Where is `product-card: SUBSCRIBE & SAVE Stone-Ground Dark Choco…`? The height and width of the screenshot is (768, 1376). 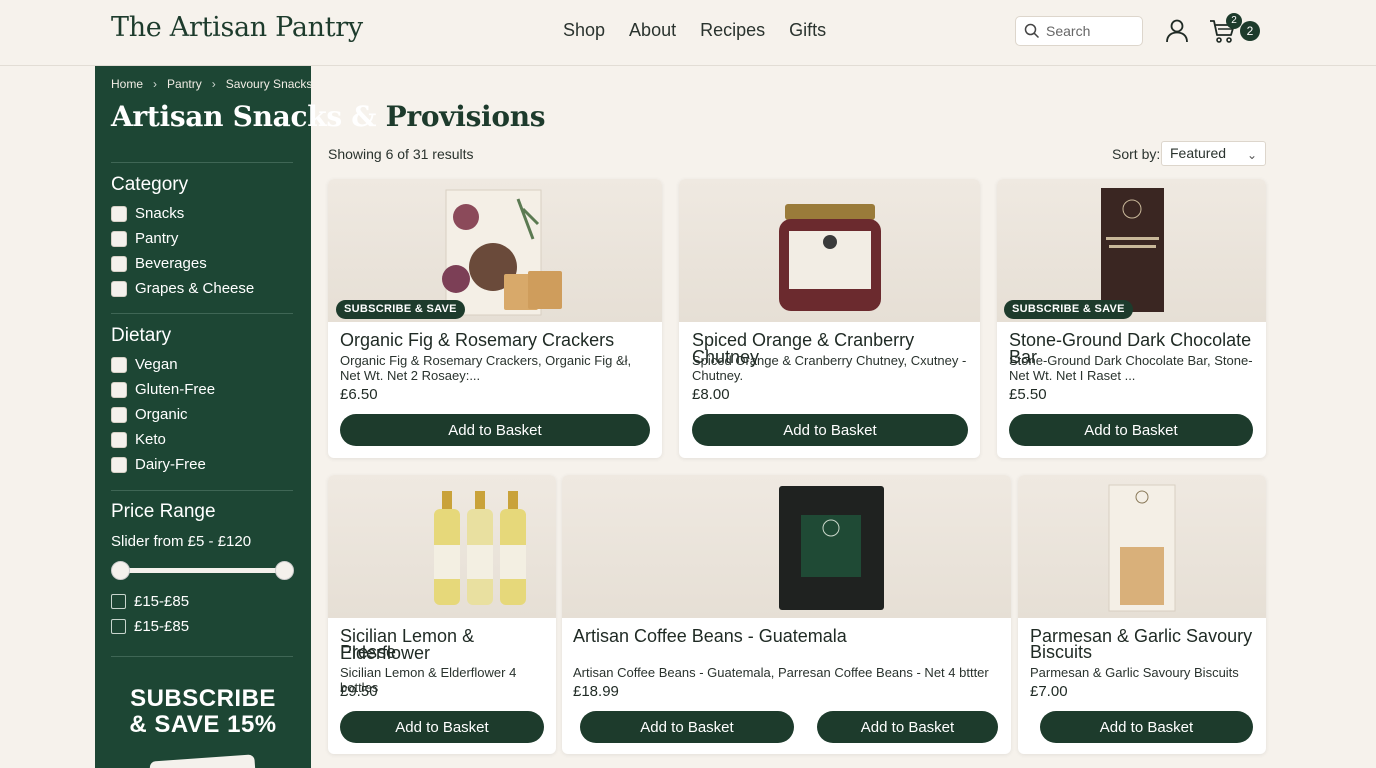
product-card: SUBSCRIBE & SAVE Stone-Ground Dark Choco… is located at coordinates (1131, 318).